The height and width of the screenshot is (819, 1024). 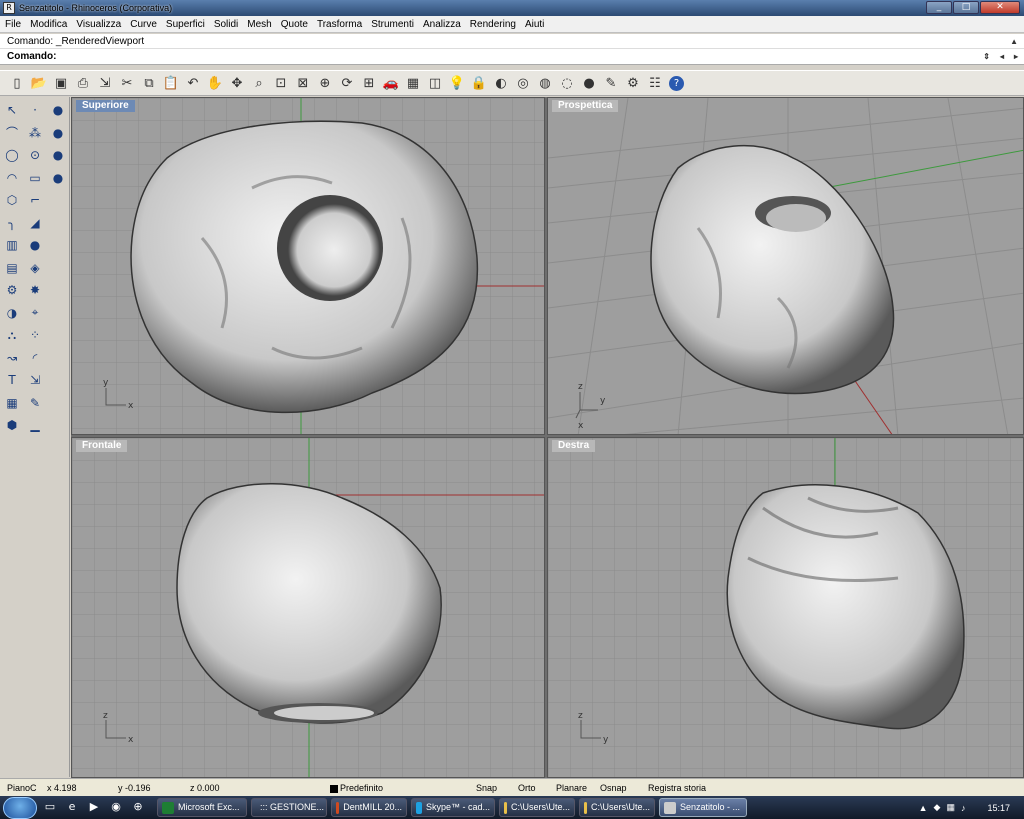 I want to click on maximize-button: □, so click(x=966, y=7).